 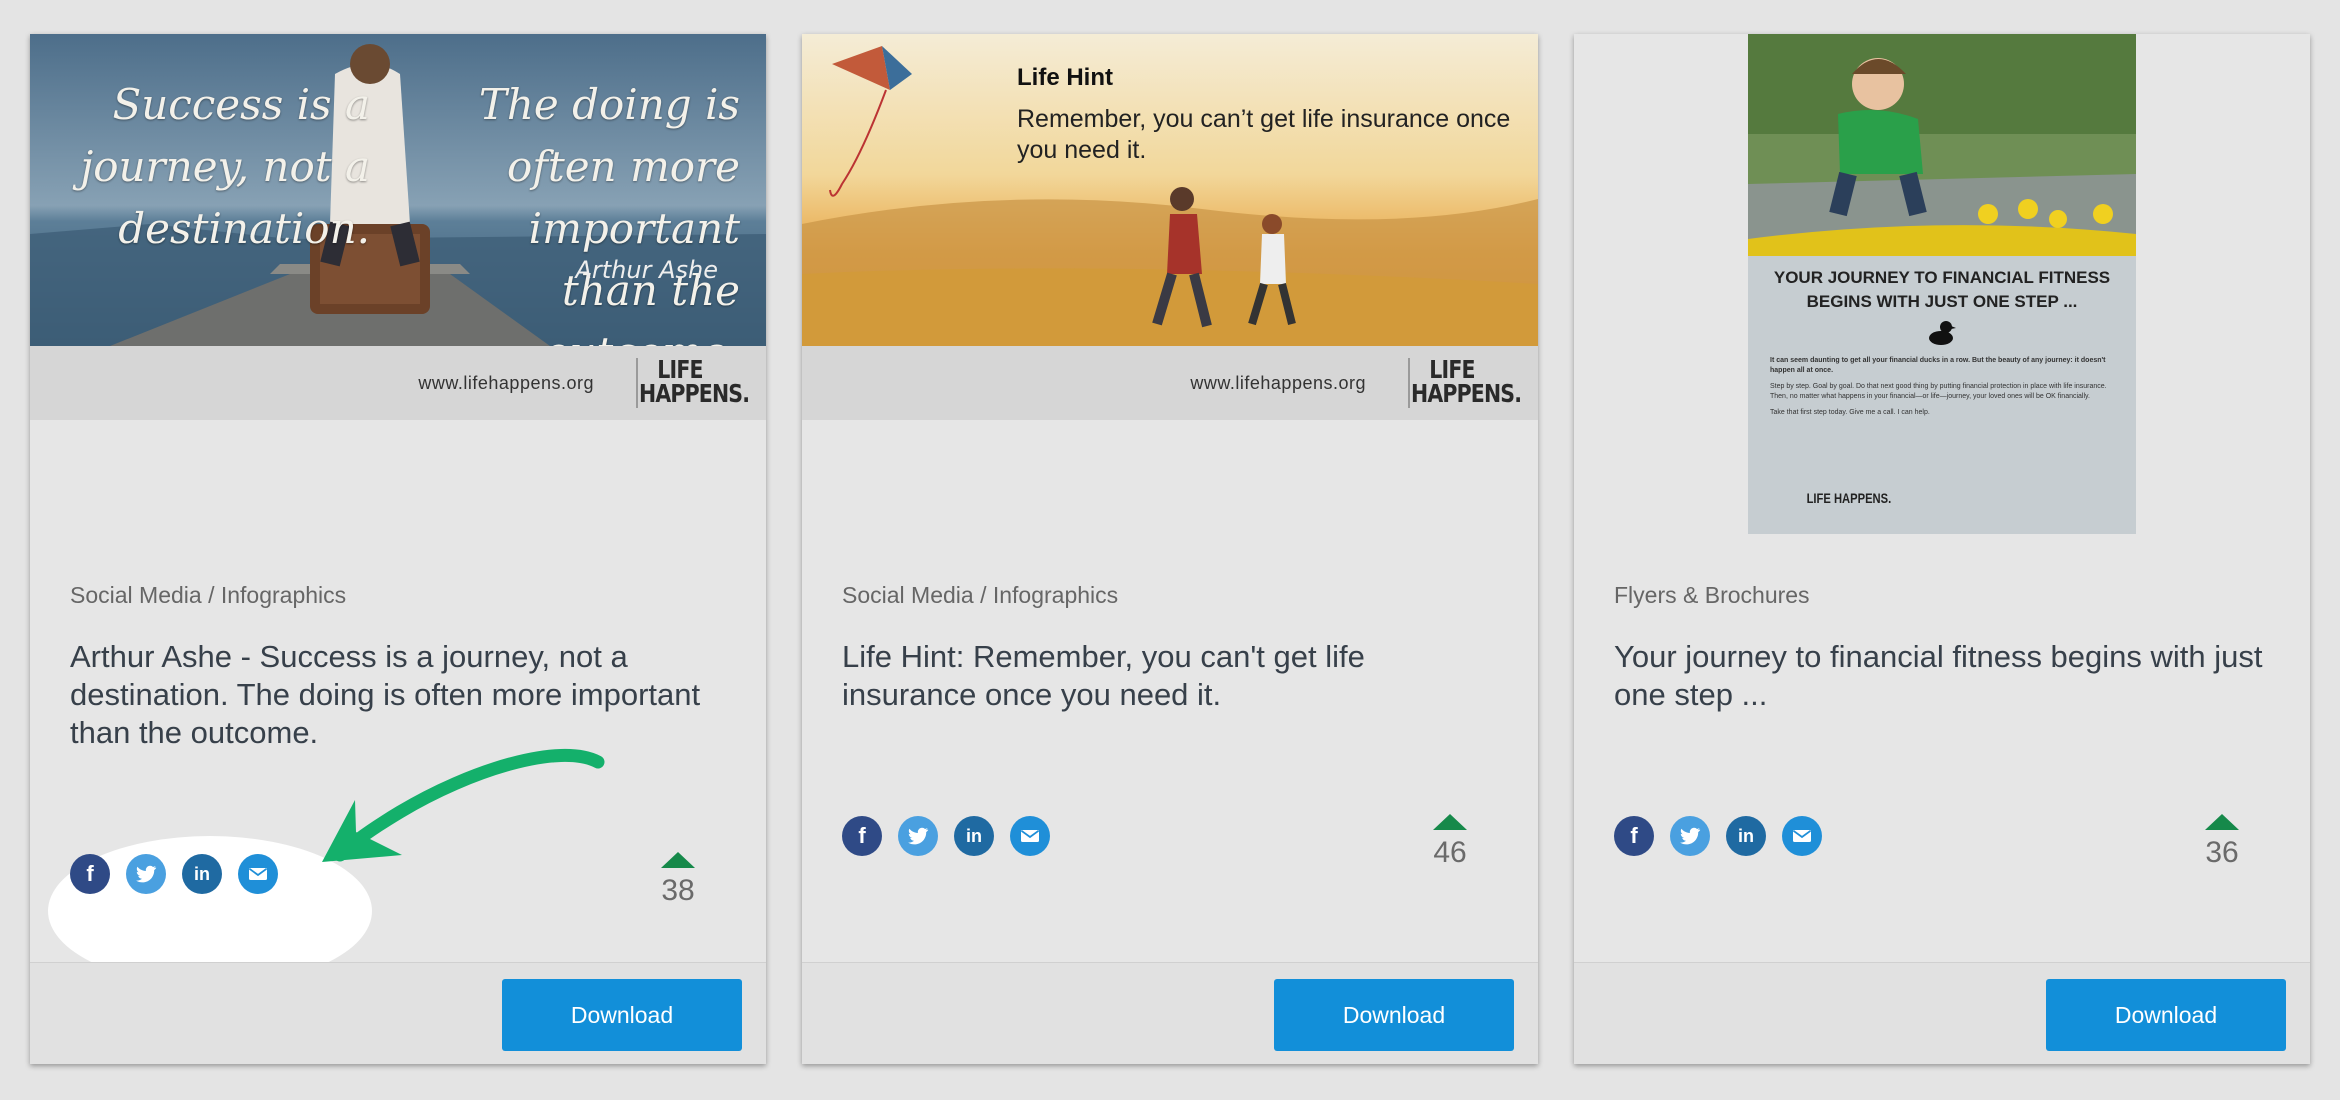 What do you see at coordinates (1942, 145) in the screenshot?
I see `child-puddle-photo` at bounding box center [1942, 145].